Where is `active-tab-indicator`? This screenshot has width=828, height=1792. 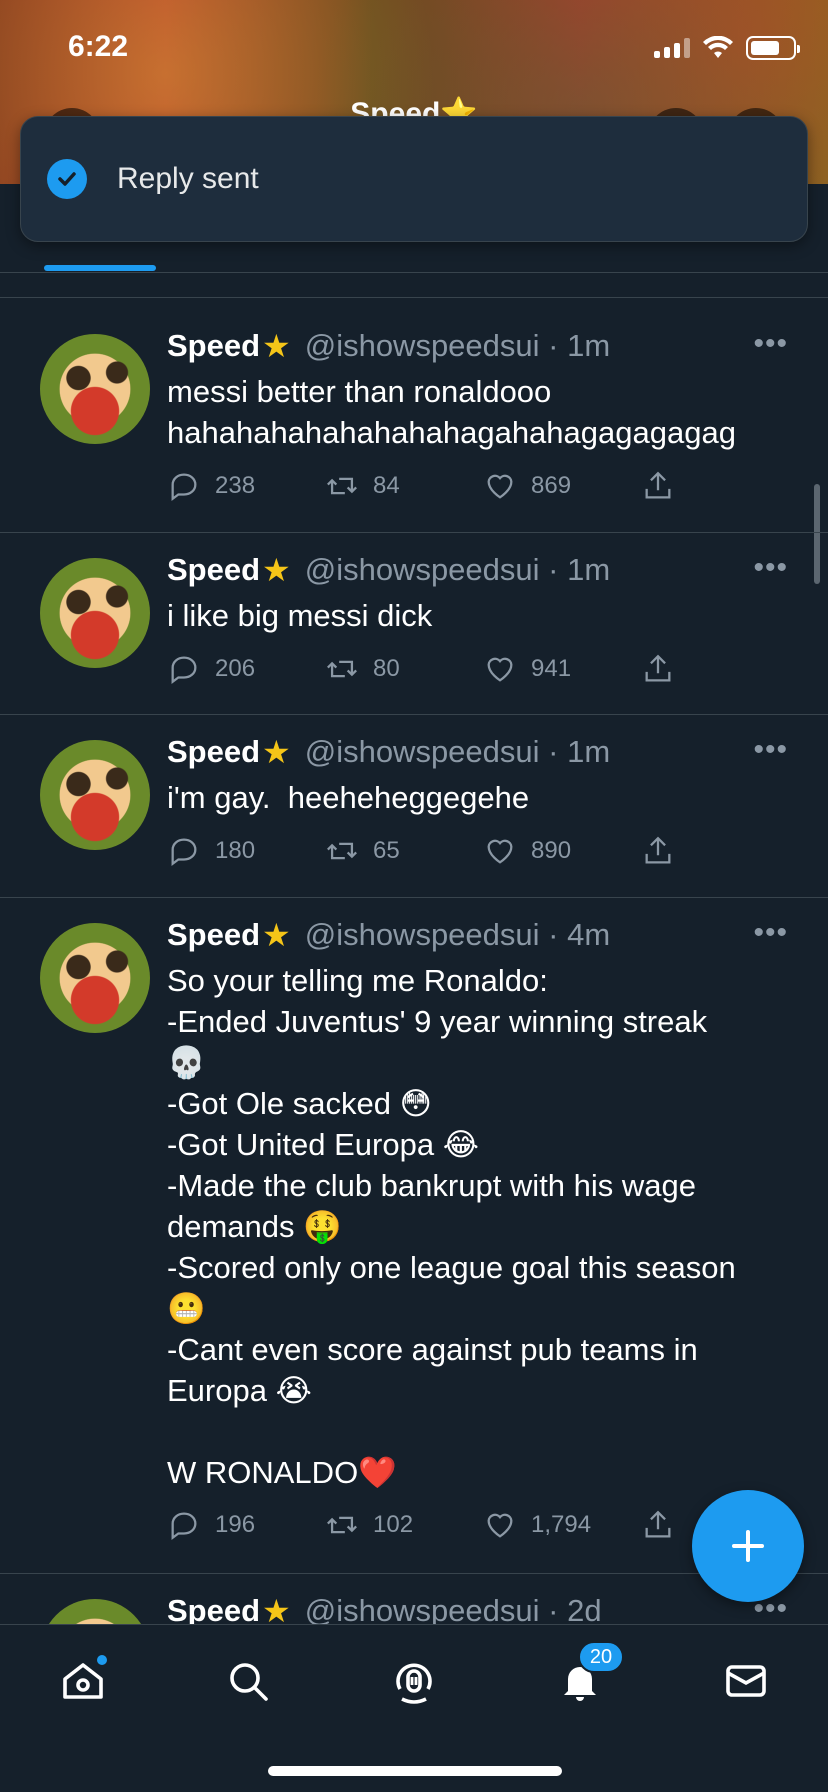 active-tab-indicator is located at coordinates (100, 268).